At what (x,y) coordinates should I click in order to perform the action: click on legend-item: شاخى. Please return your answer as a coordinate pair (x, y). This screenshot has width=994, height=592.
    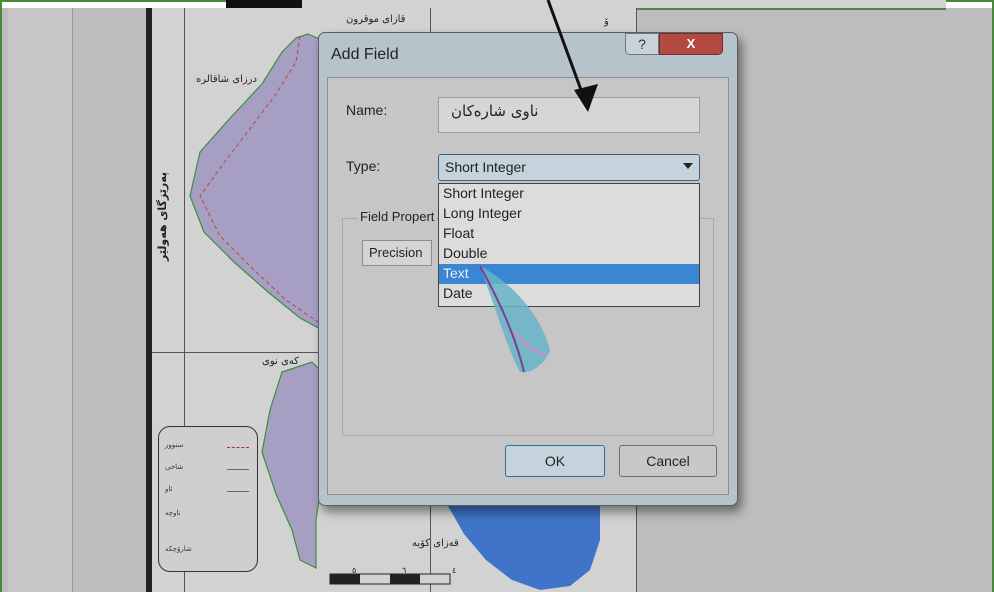
    Looking at the image, I should click on (174, 467).